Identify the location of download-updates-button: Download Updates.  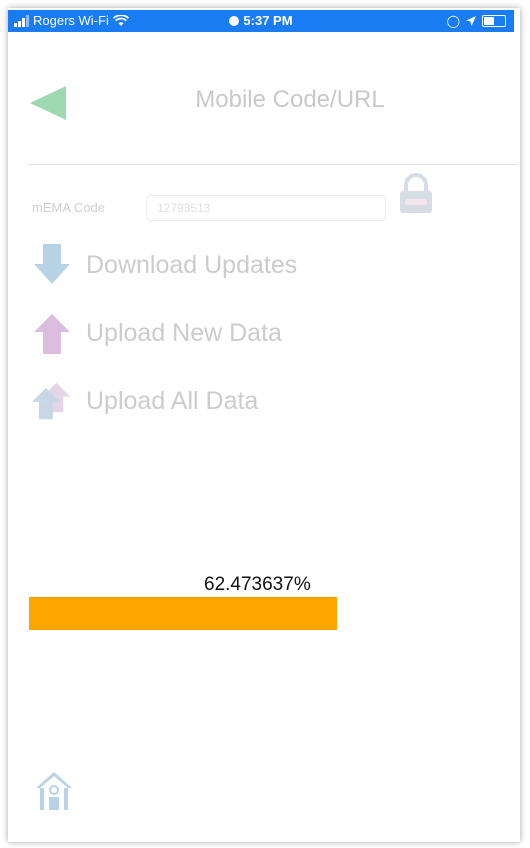
(164, 265).